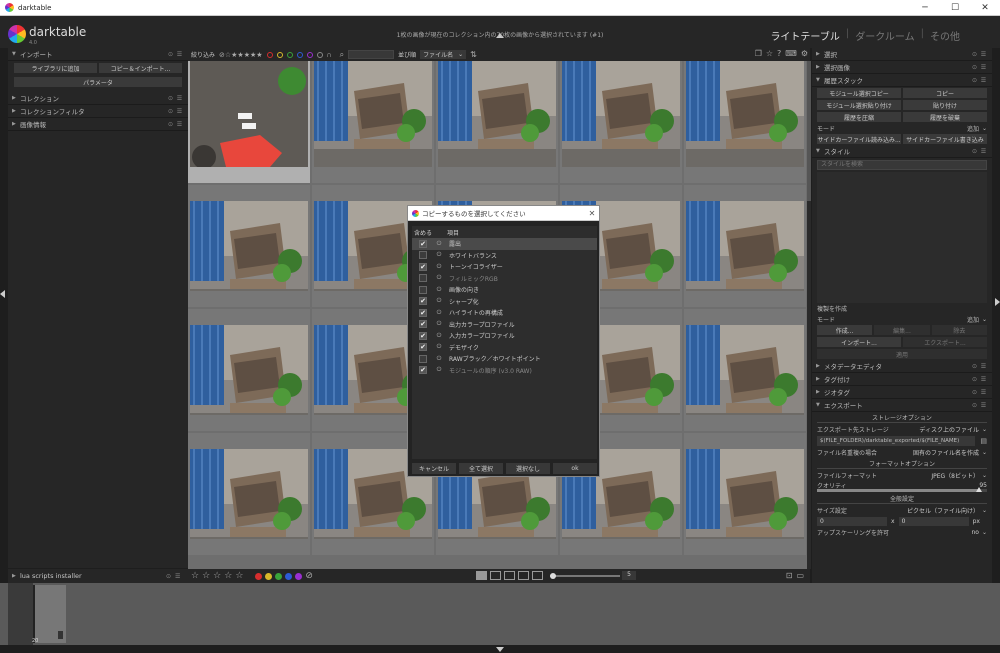 Image resolution: width=1000 pixels, height=653 pixels. What do you see at coordinates (902, 532) in the screenshot?
I see `upscale-select: アップスケーリングを許可 no ⌄` at bounding box center [902, 532].